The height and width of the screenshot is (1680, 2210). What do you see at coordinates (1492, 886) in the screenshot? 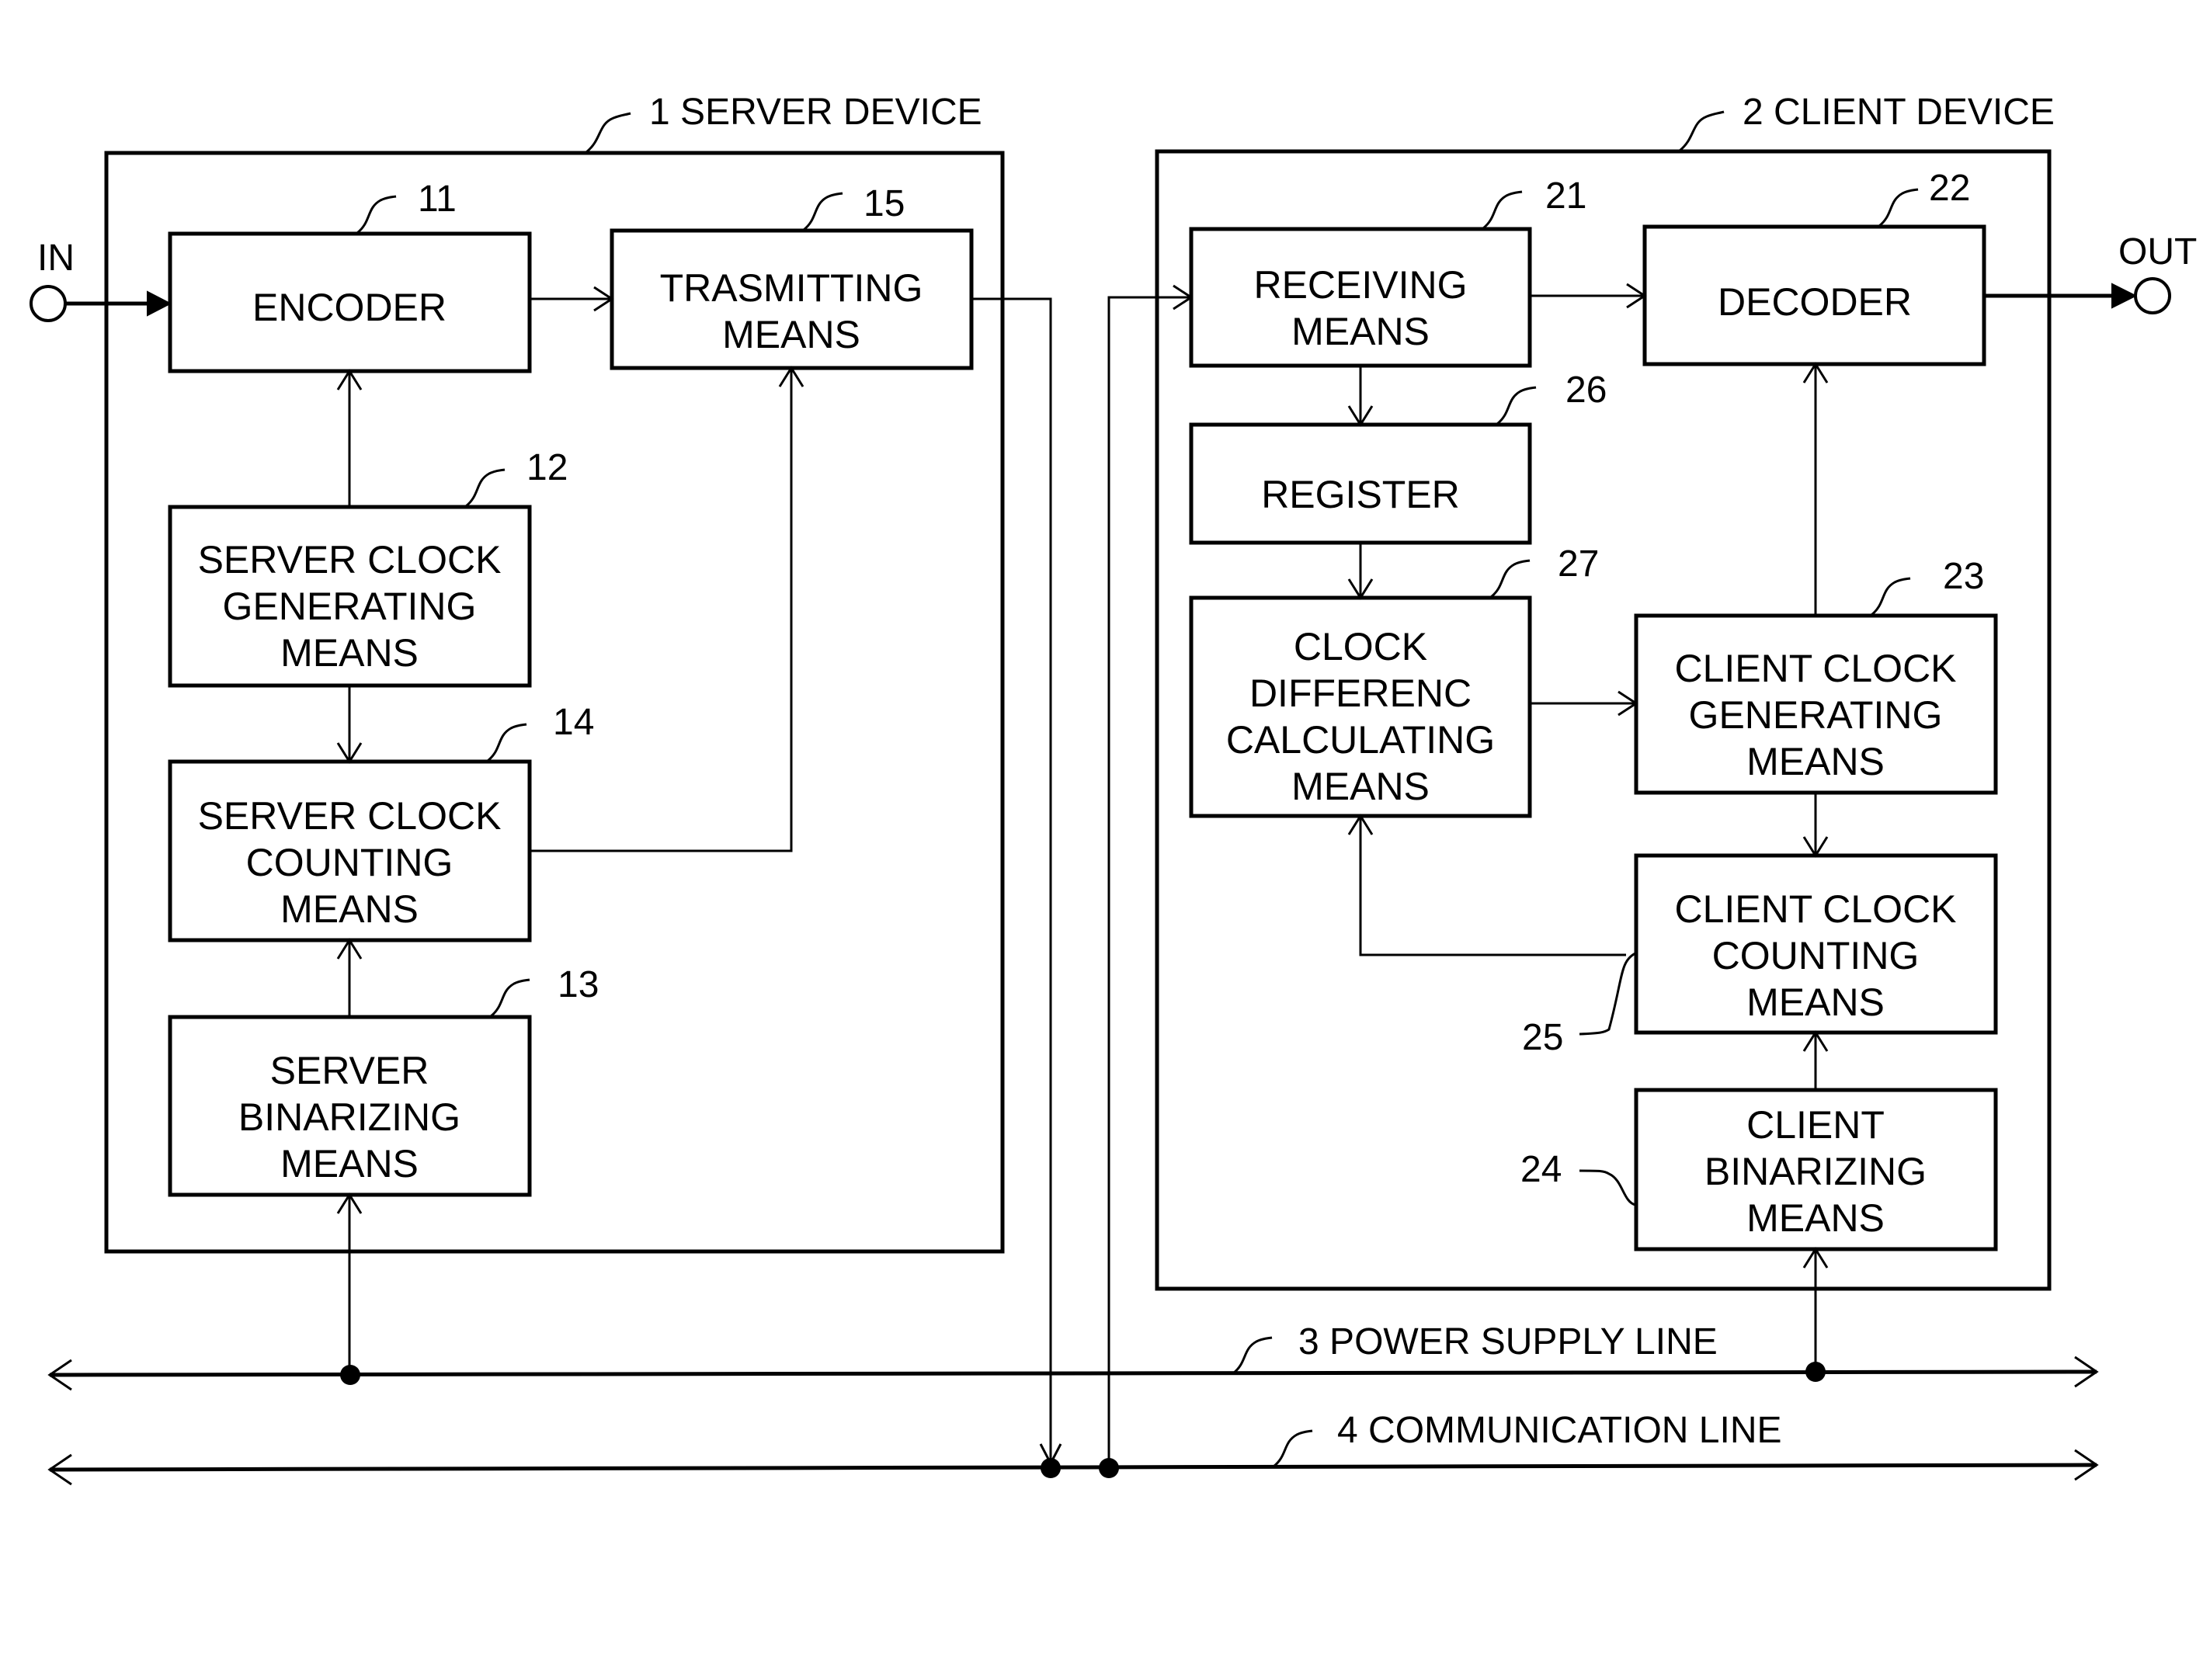
I see `counter-to-clockdiff-wire` at bounding box center [1492, 886].